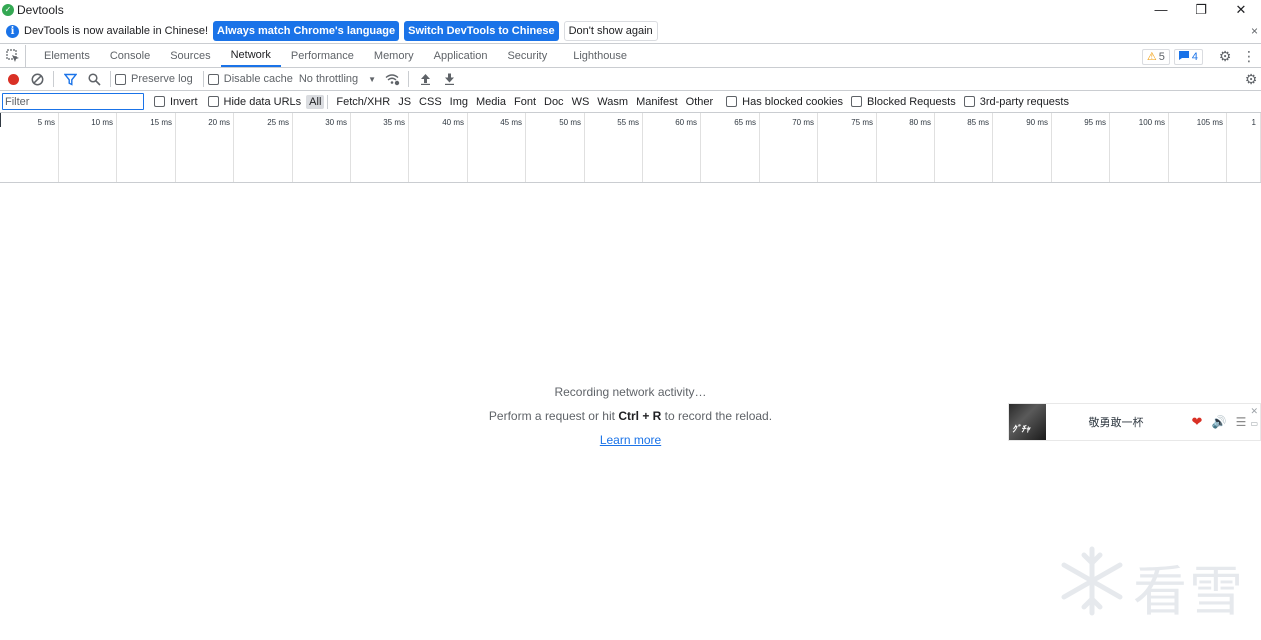  What do you see at coordinates (1249, 56) in the screenshot?
I see `more-options-icon: ⋮` at bounding box center [1249, 56].